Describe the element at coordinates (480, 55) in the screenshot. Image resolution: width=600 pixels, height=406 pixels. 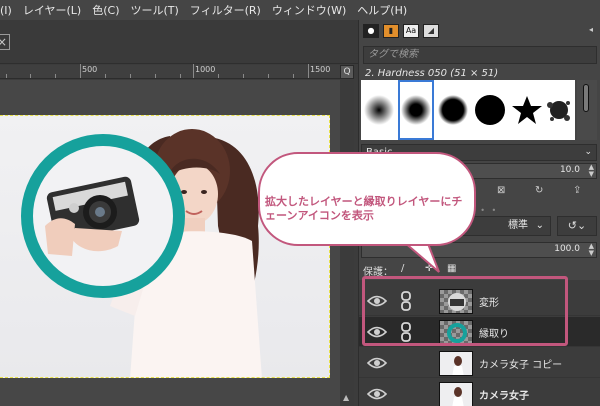
I see `brush-tag-filter: タグで検索` at that location.